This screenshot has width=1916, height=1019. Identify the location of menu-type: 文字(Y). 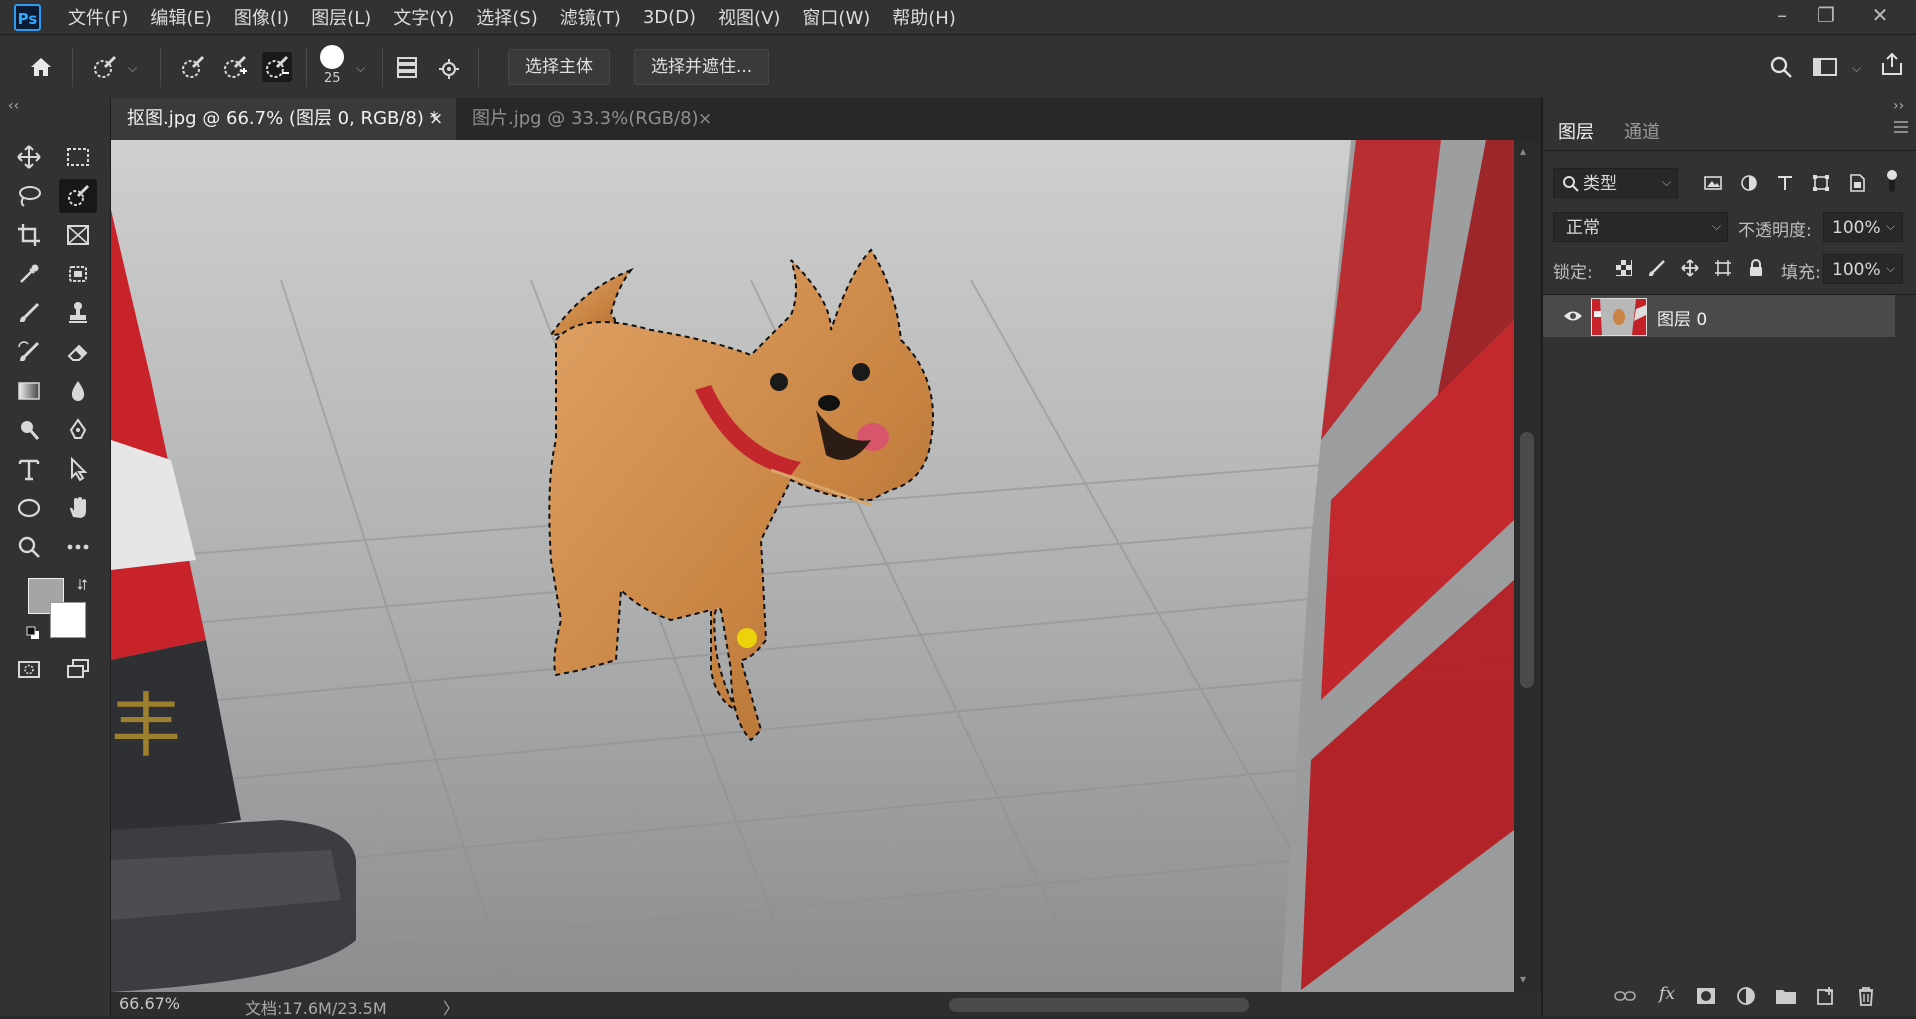
(423, 17).